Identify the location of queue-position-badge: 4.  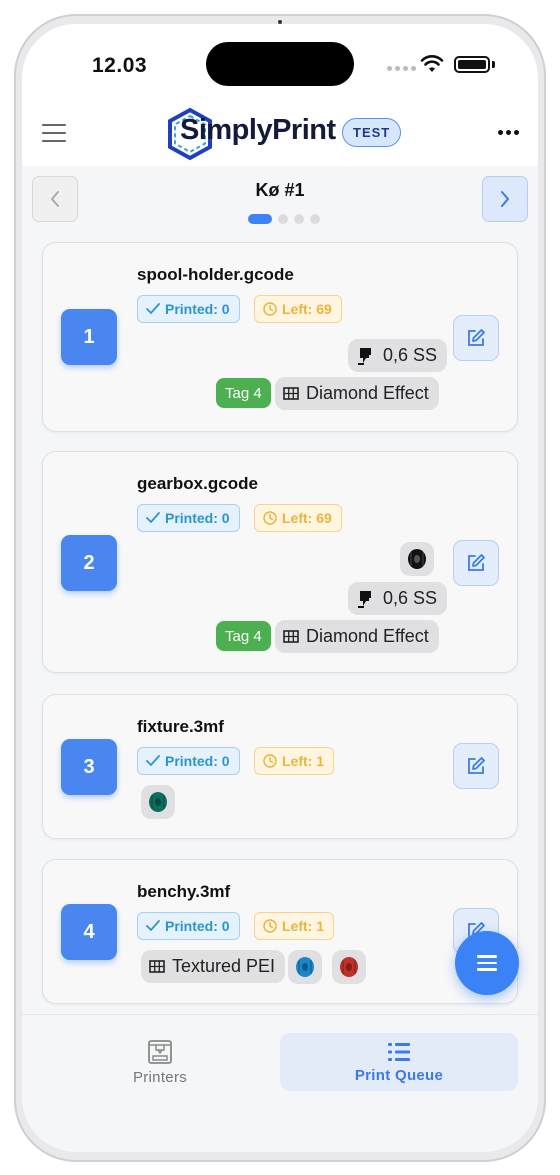
(89, 932).